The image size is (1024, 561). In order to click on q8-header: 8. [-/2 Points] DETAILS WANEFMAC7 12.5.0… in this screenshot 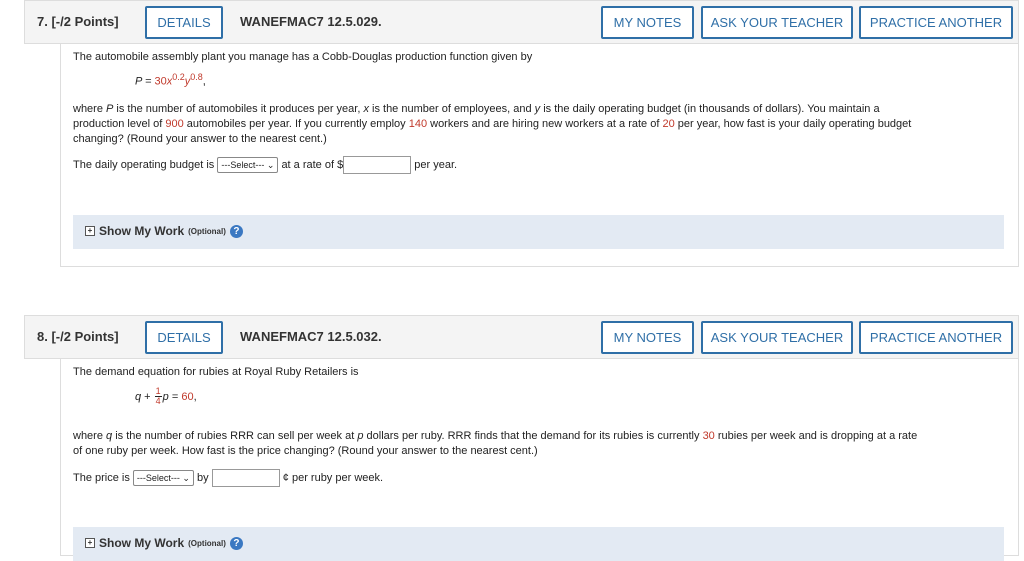, I will do `click(521, 337)`.